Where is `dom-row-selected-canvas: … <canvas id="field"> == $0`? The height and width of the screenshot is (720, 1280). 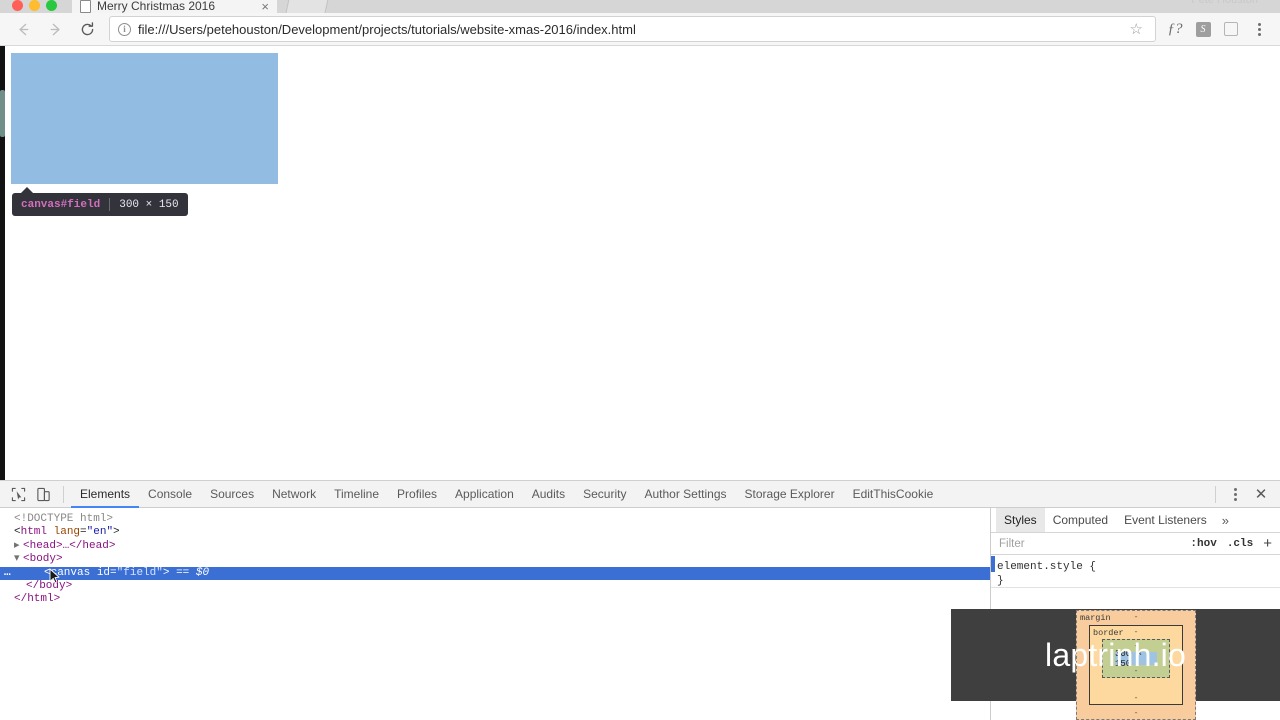 dom-row-selected-canvas: … <canvas id="field"> == $0 is located at coordinates (495, 573).